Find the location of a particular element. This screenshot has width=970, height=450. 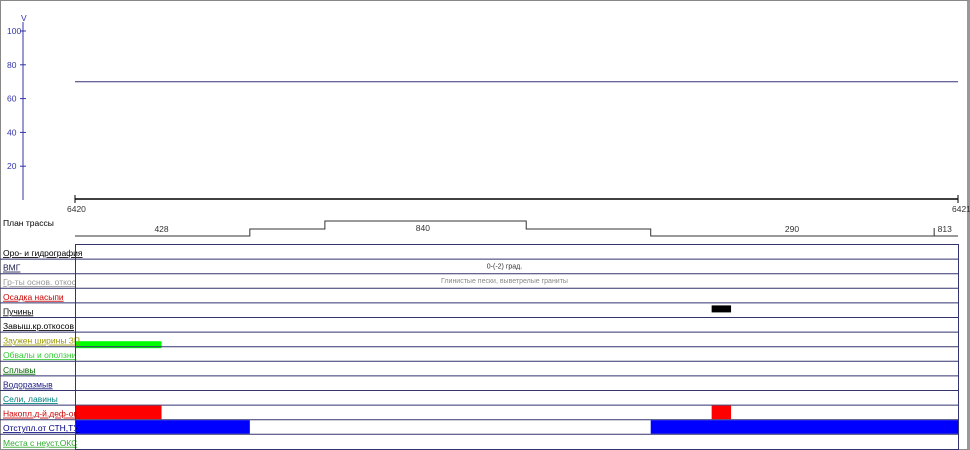

plan-segment-label: 428 is located at coordinates (161, 229).